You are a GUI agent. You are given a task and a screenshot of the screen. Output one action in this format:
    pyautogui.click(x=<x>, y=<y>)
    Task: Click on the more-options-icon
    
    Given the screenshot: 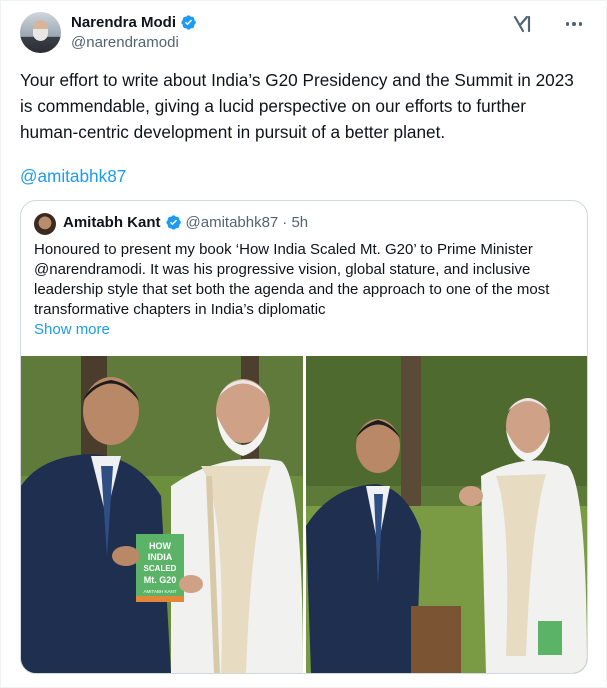 What is the action you would take?
    pyautogui.click(x=574, y=24)
    